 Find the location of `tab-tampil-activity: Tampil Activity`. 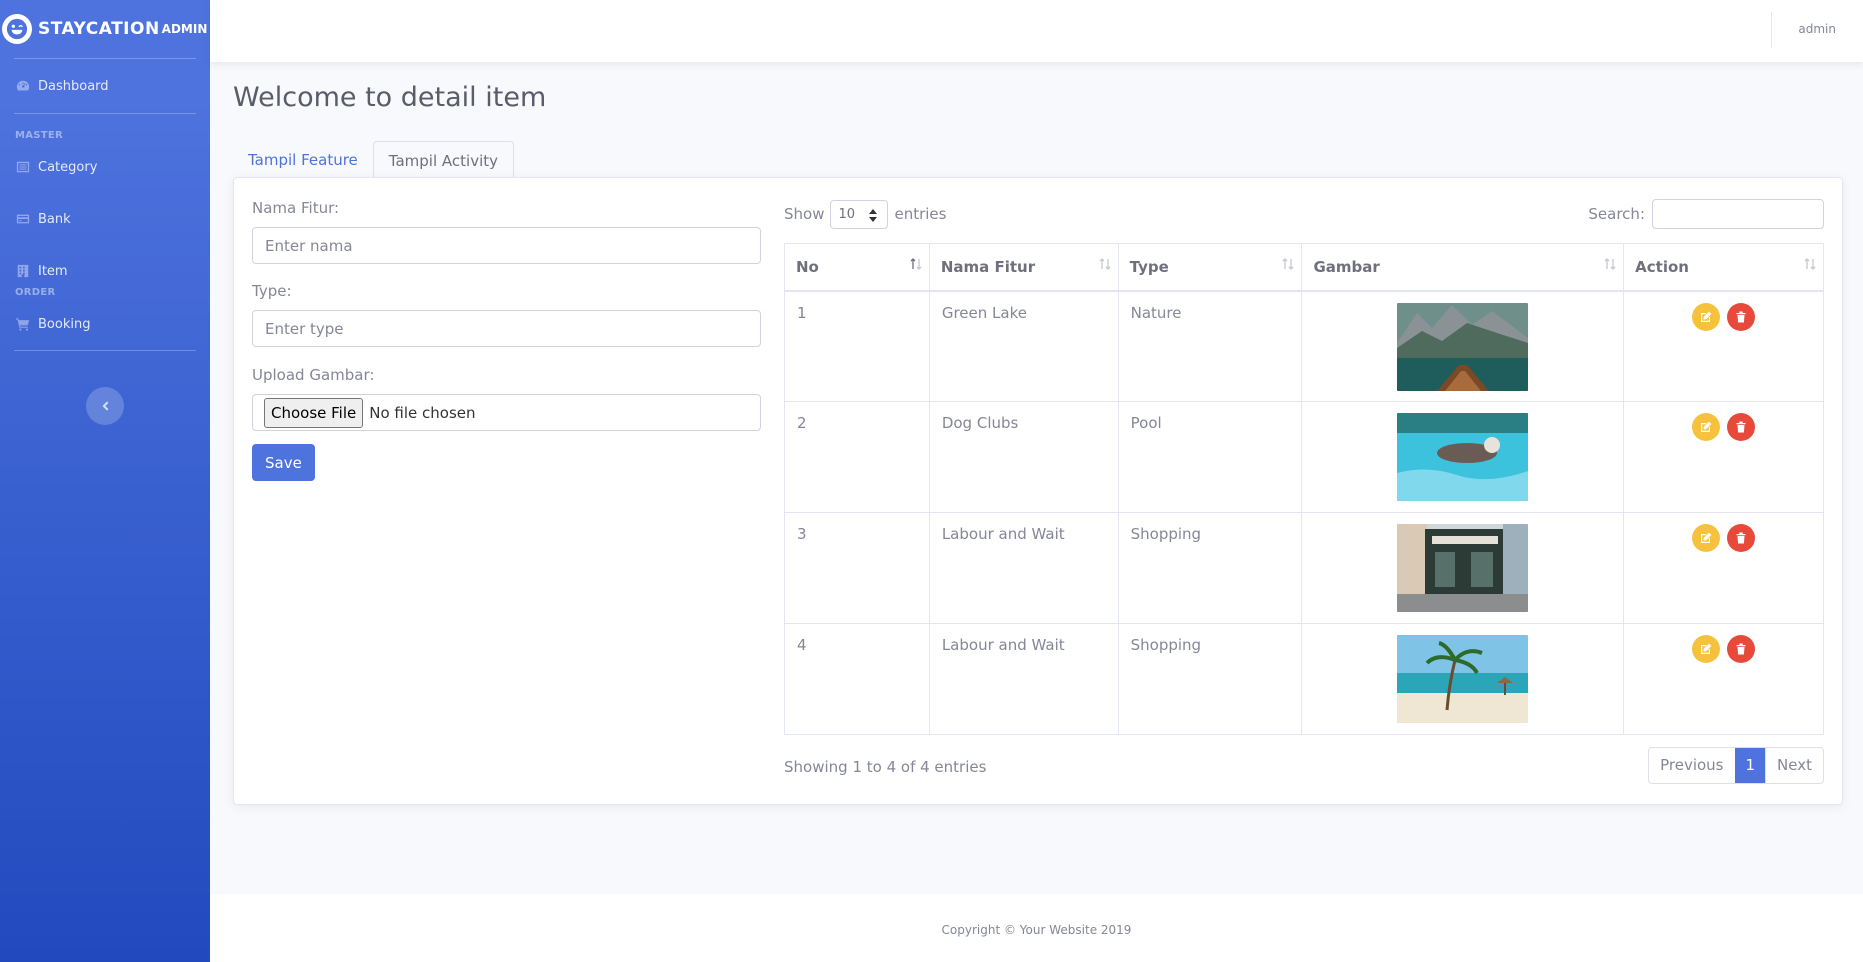

tab-tampil-activity: Tampil Activity is located at coordinates (443, 160).